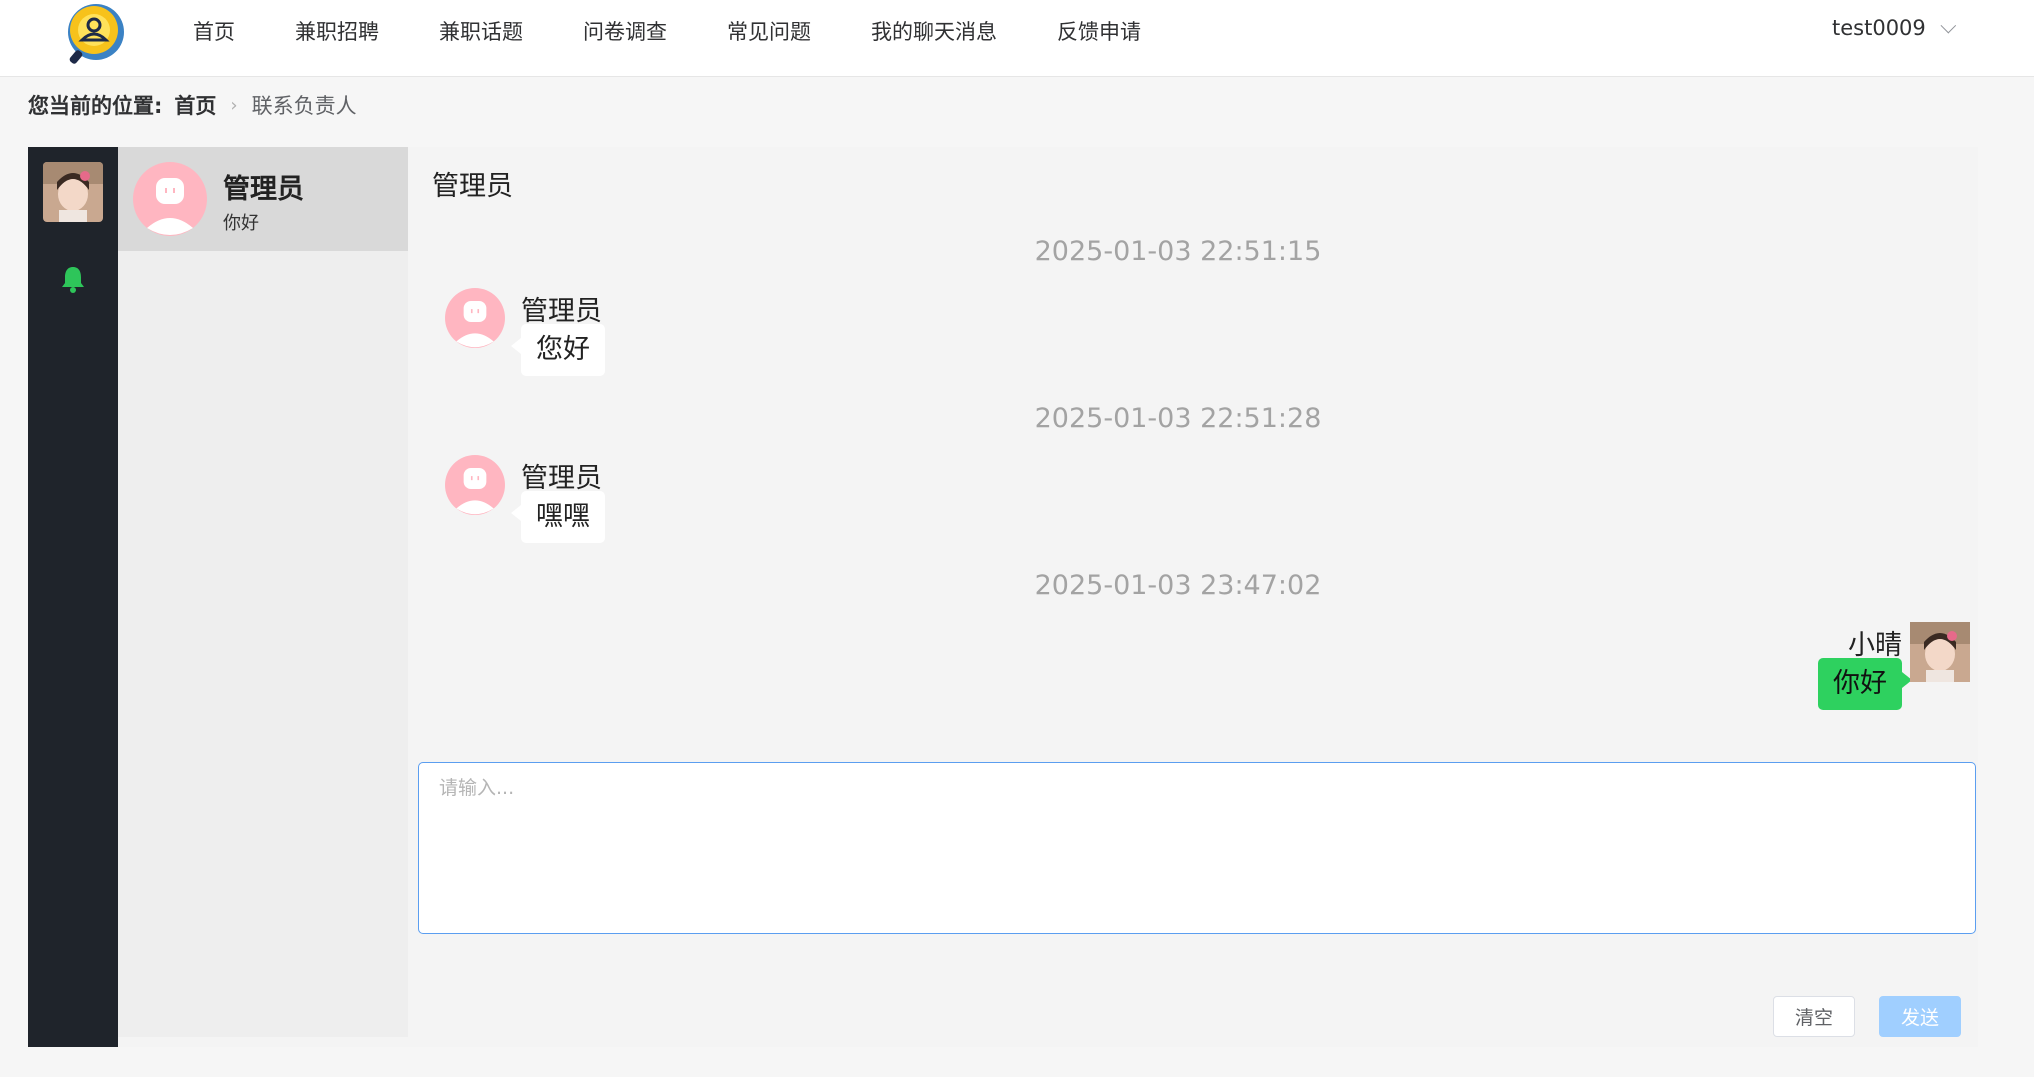 Image resolution: width=2034 pixels, height=1077 pixels. I want to click on session-item: 管理员 你好, so click(263, 199).